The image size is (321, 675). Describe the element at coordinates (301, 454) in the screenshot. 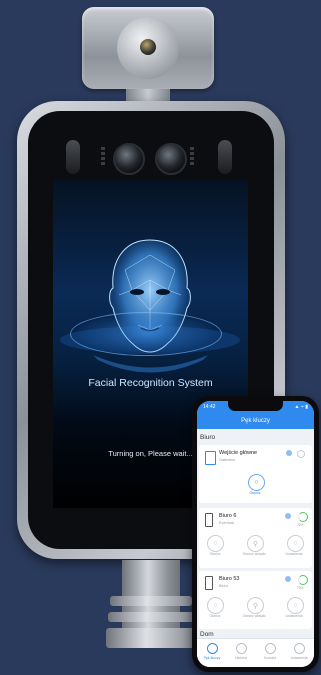

I see `info-icon` at that location.